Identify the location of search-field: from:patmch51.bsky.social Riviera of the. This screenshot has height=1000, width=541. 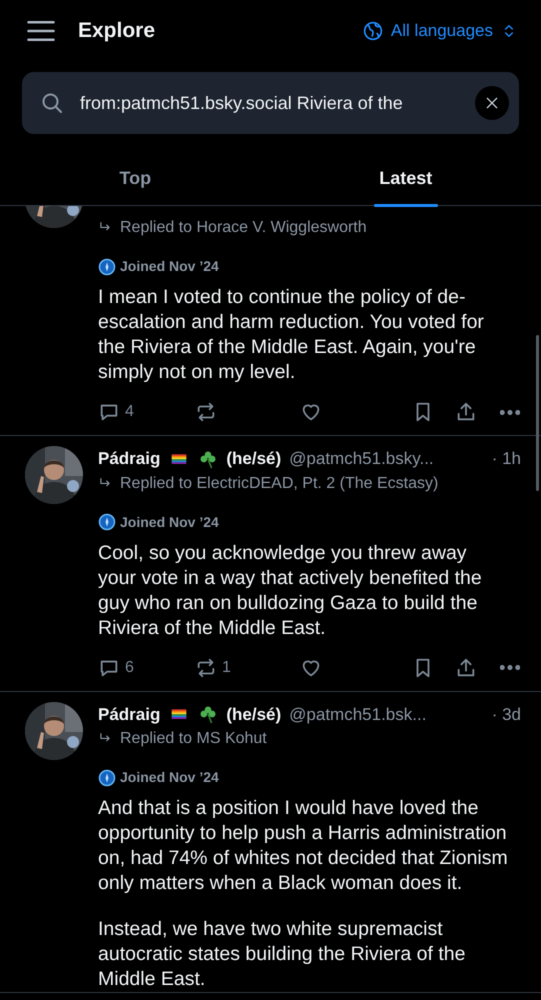
(269, 103).